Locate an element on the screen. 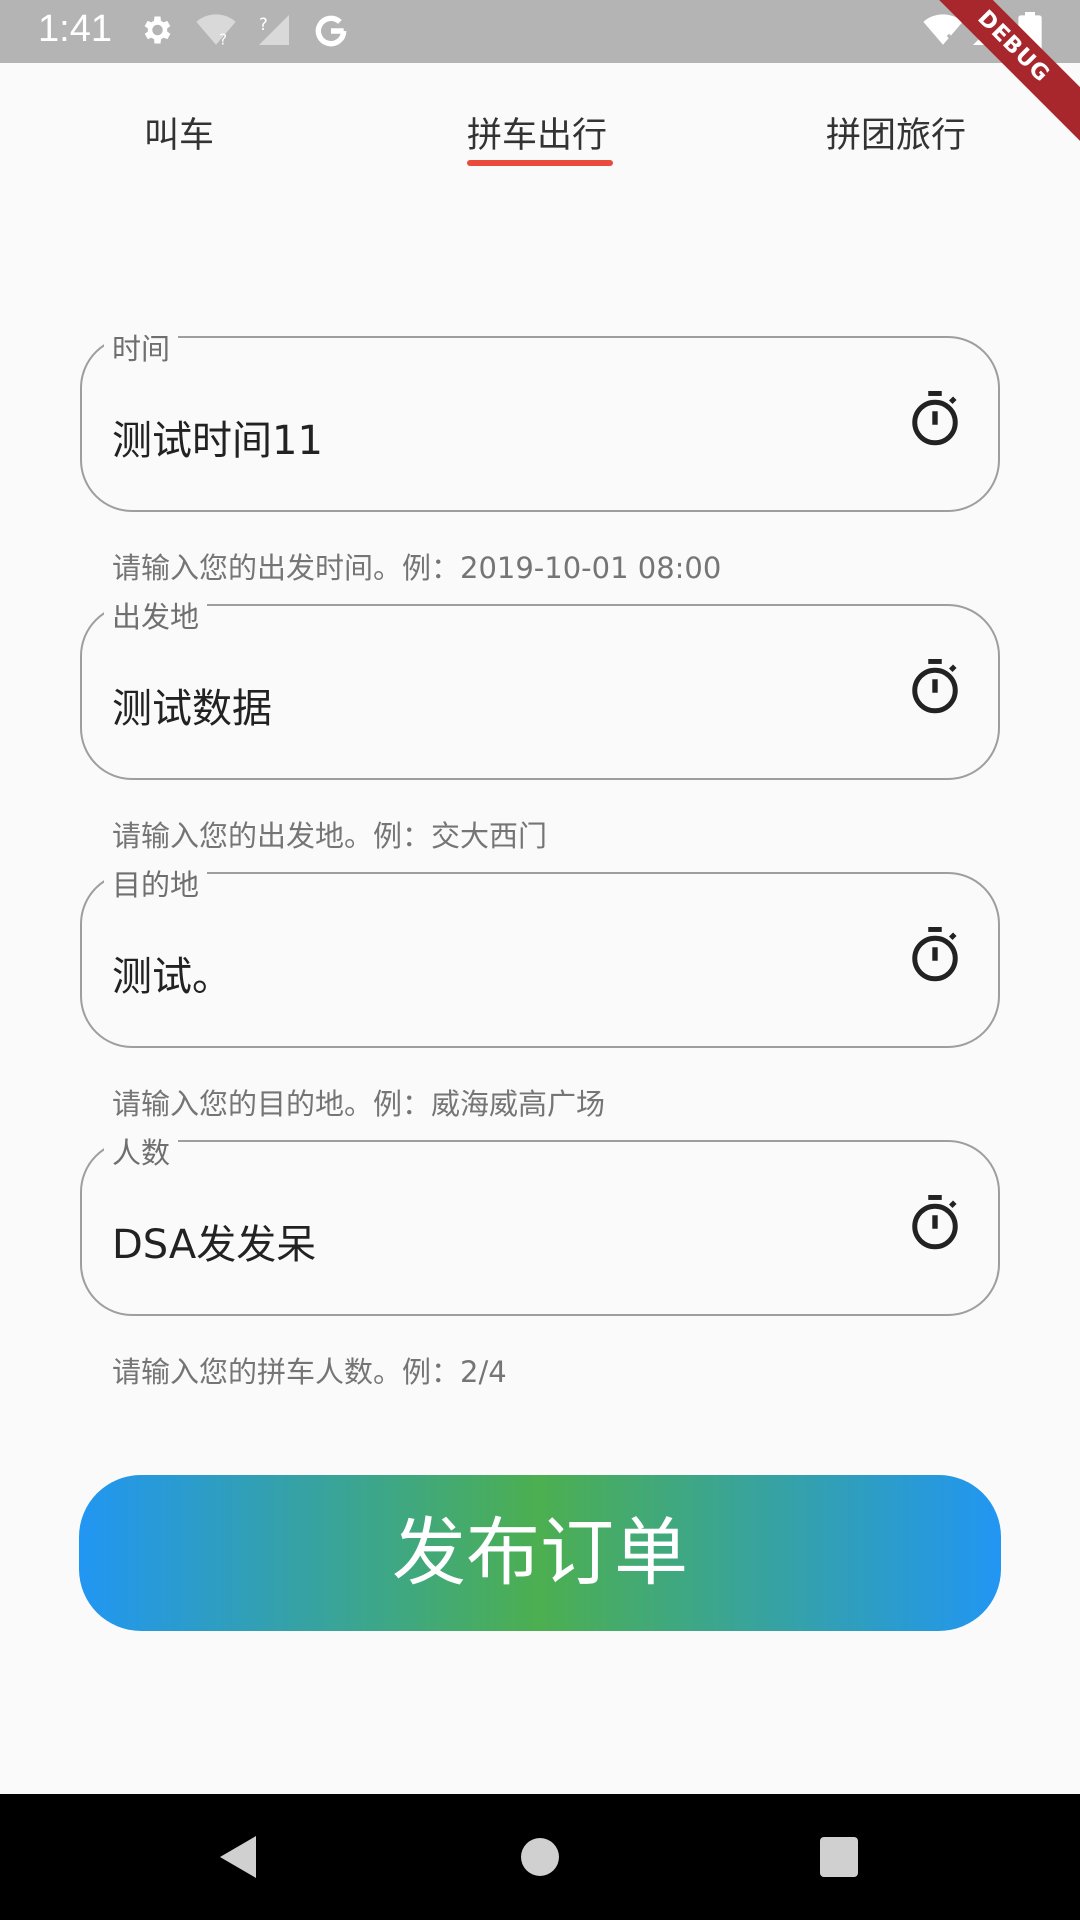  departure-field-value: 测试数据 is located at coordinates (192, 705).